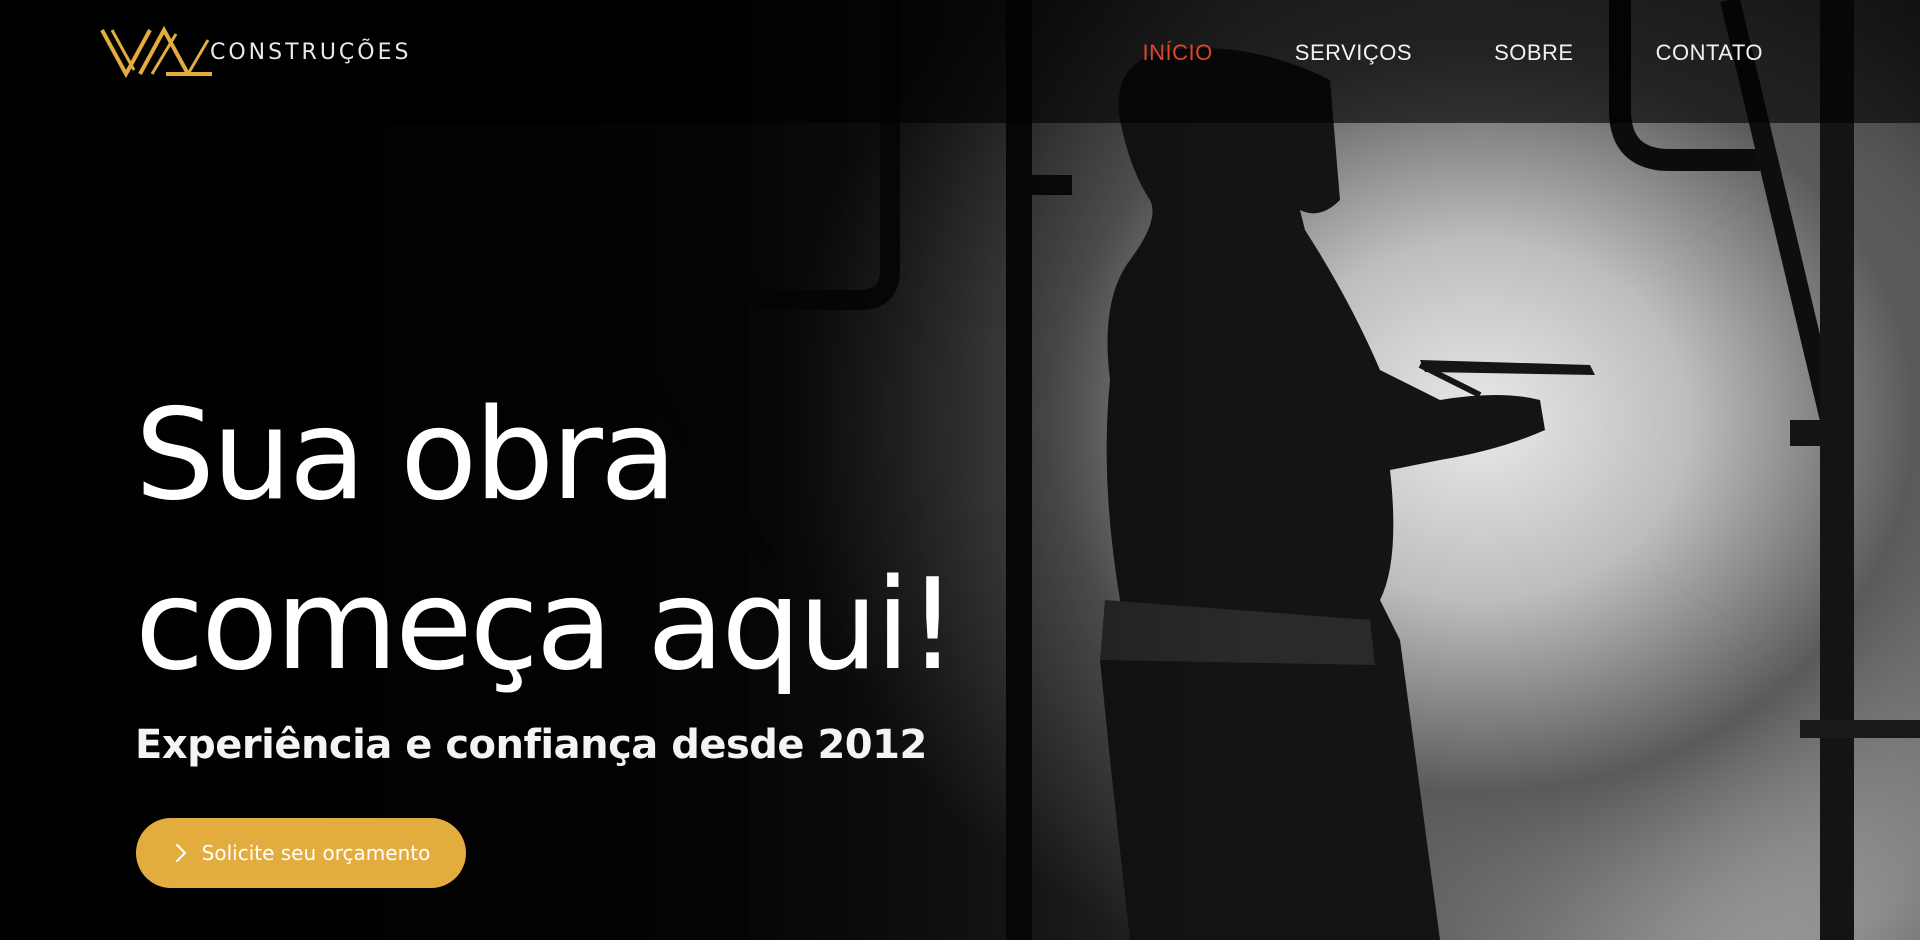 Image resolution: width=1920 pixels, height=940 pixels. Describe the element at coordinates (156, 52) in the screenshot. I see `vm-logo-mark-icon` at that location.